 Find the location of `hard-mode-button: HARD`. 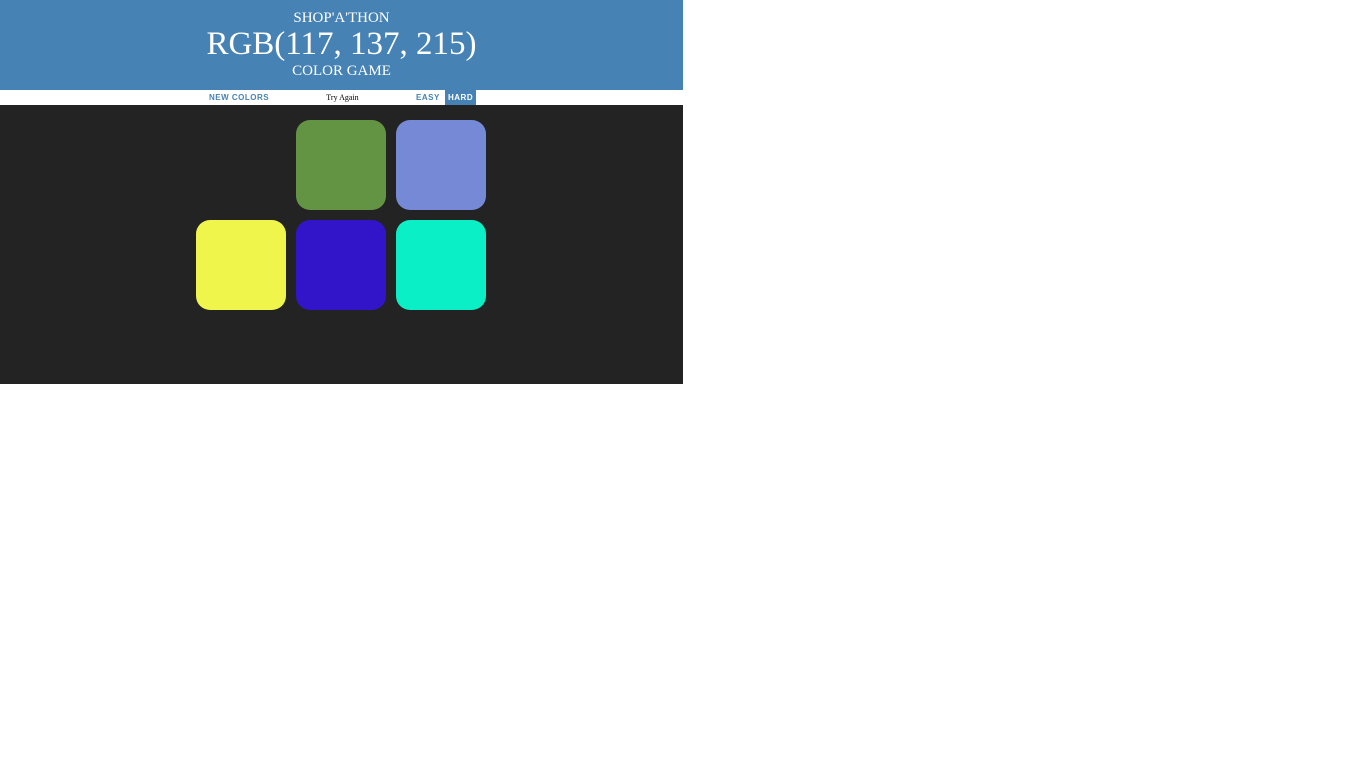

hard-mode-button: HARD is located at coordinates (461, 97).